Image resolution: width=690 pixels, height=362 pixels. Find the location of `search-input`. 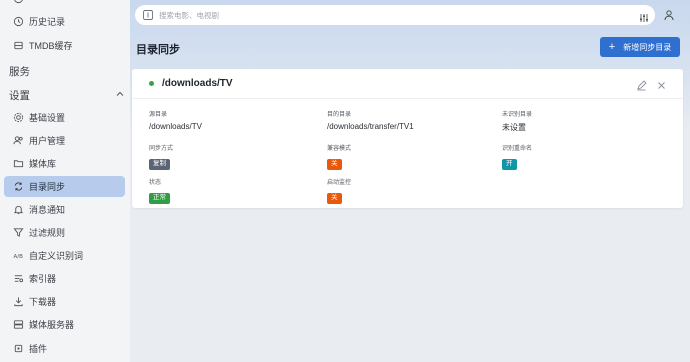

search-input is located at coordinates (394, 15).